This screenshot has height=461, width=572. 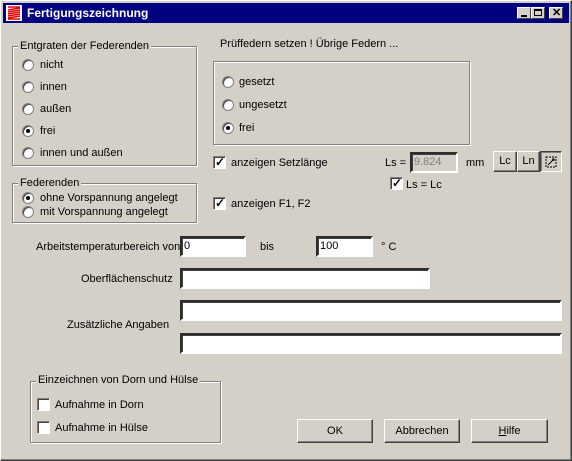 What do you see at coordinates (228, 128) in the screenshot?
I see `radio-pruef-frei` at bounding box center [228, 128].